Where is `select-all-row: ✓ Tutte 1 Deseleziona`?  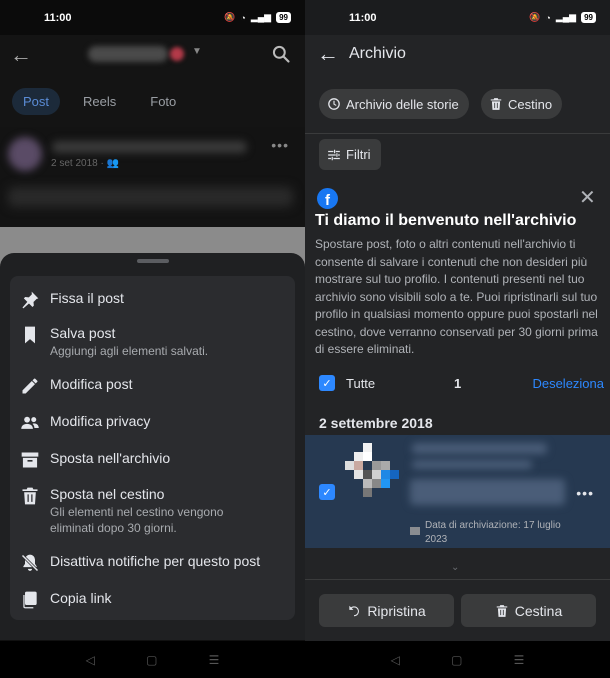 select-all-row: ✓ Tutte 1 Deseleziona is located at coordinates (461, 384).